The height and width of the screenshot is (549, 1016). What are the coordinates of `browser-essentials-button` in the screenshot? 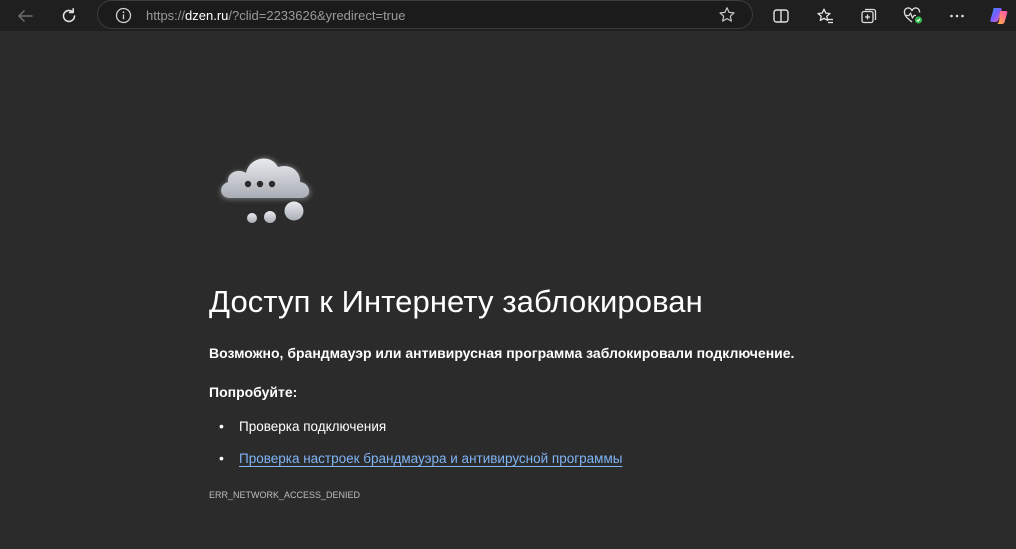 It's located at (913, 15).